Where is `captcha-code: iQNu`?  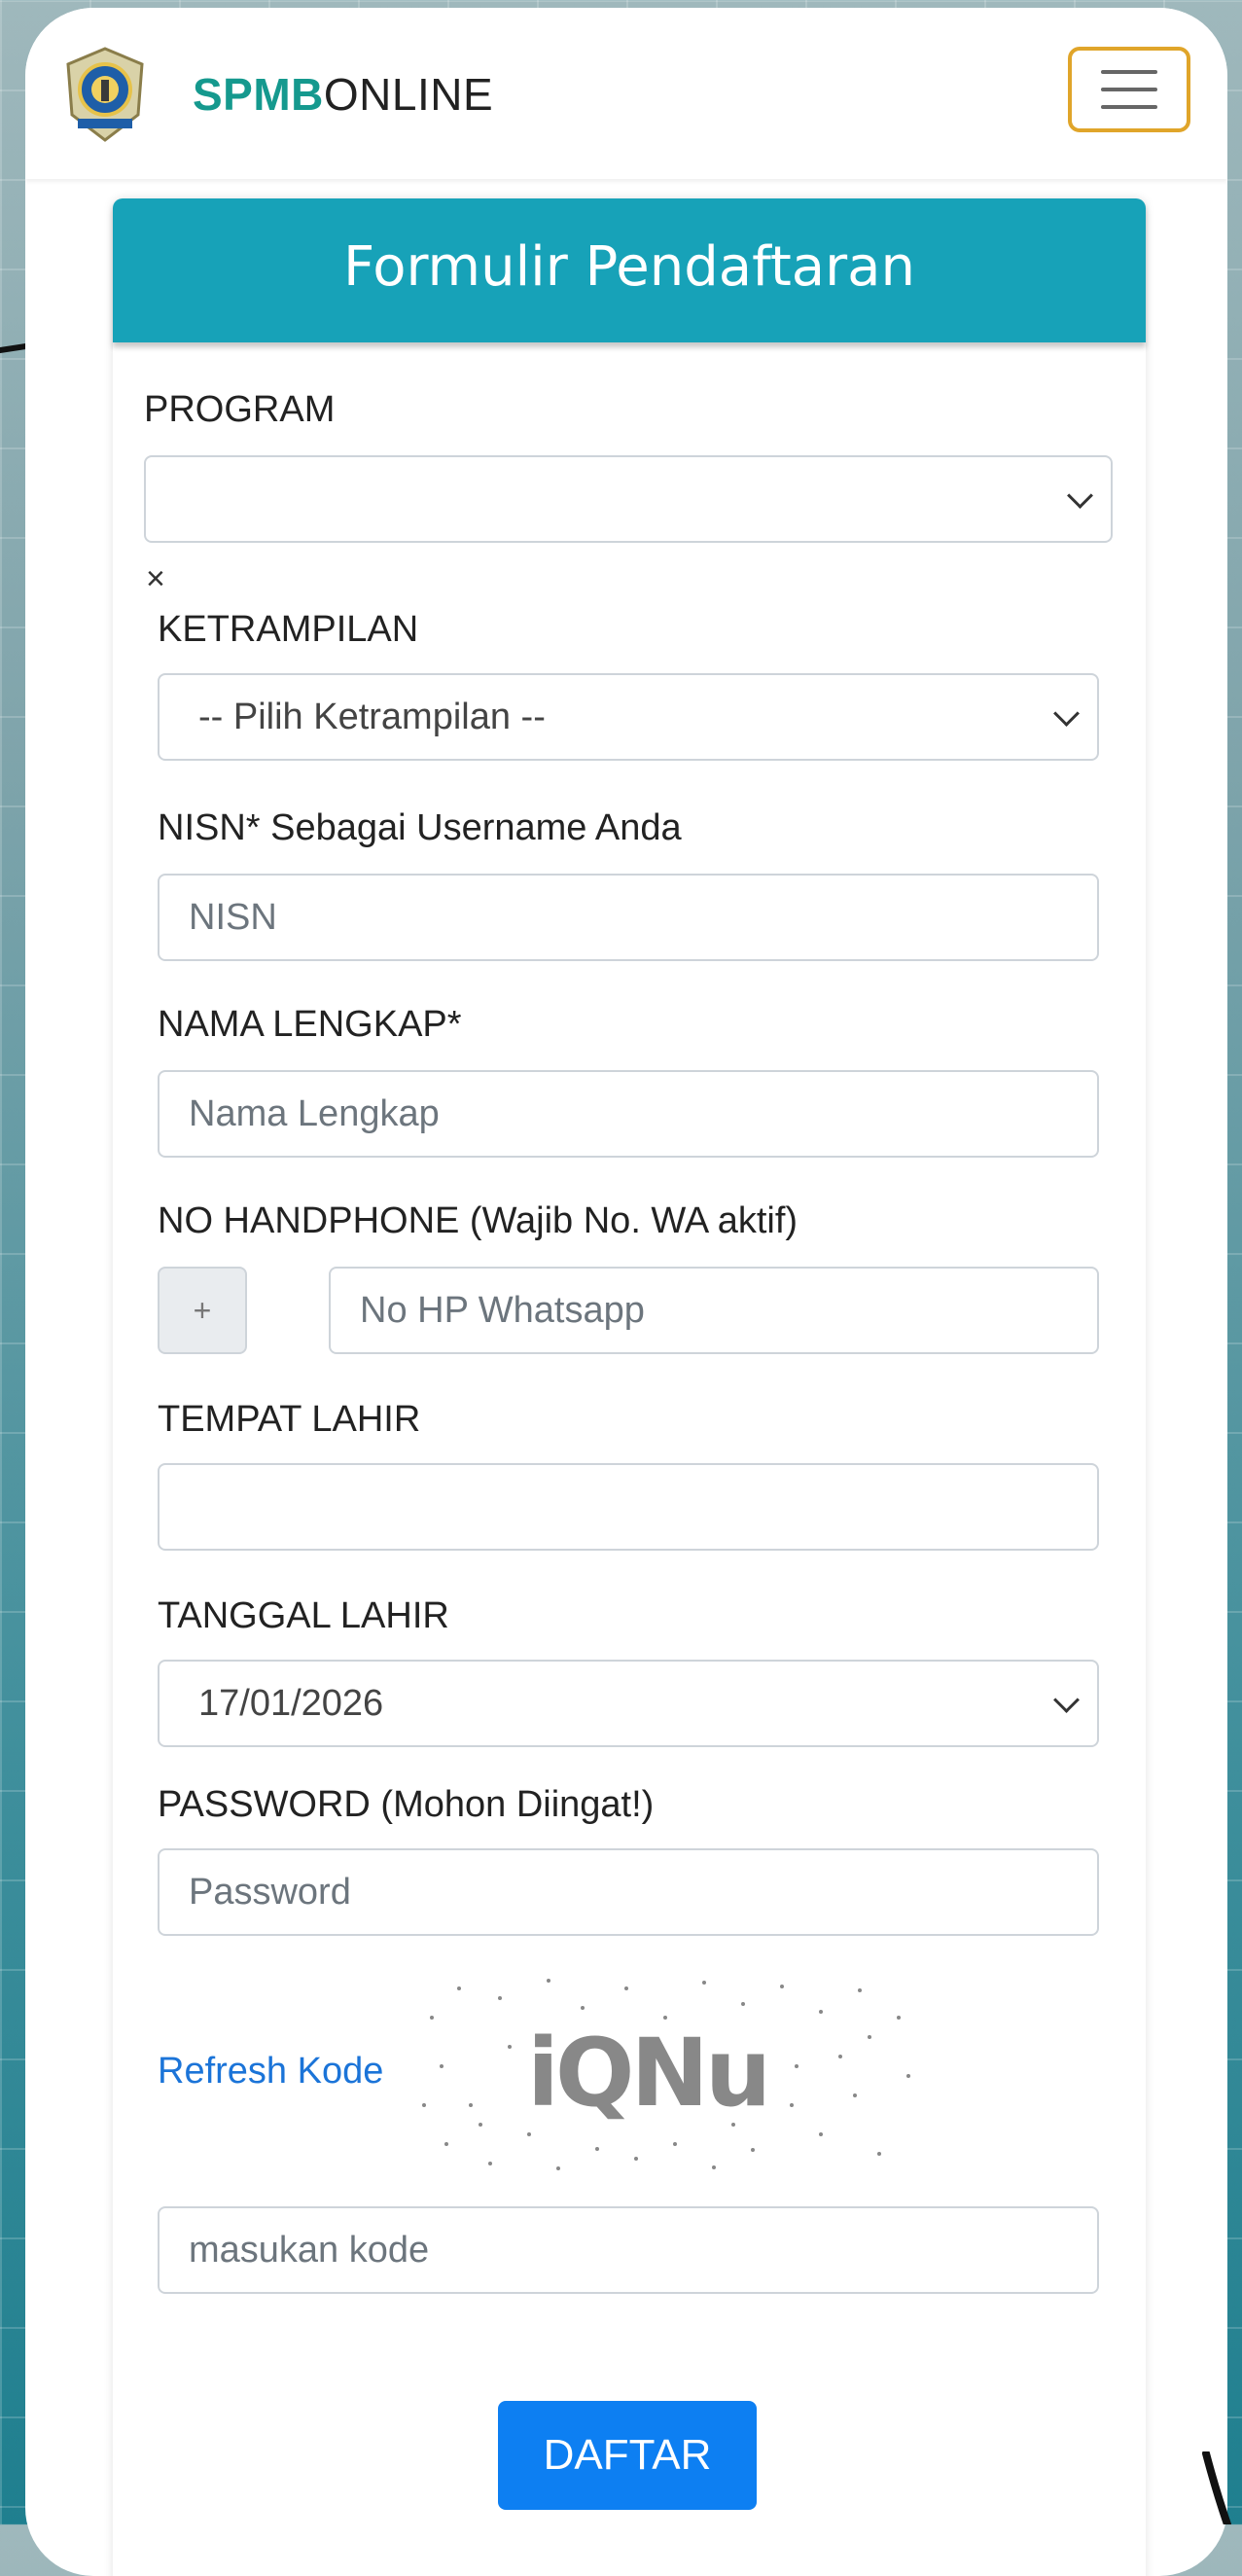
captcha-code: iQNu is located at coordinates (647, 2073).